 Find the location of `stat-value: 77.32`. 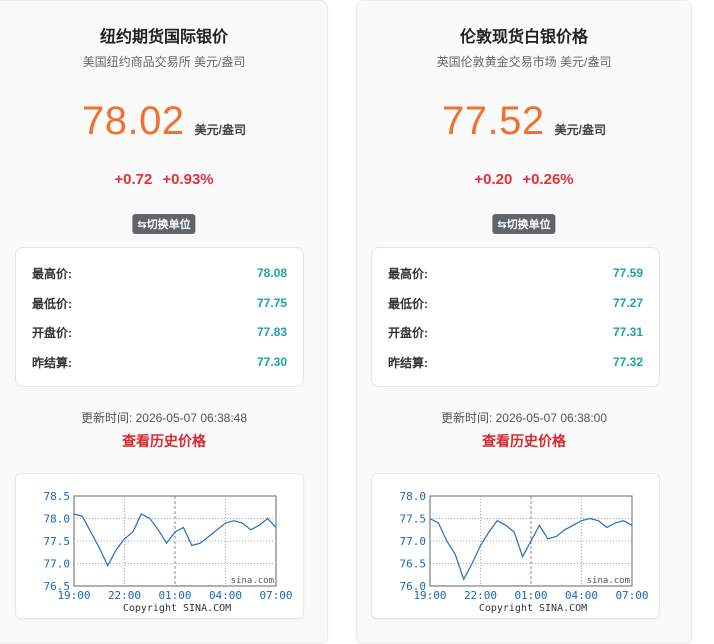

stat-value: 77.32 is located at coordinates (627, 362).